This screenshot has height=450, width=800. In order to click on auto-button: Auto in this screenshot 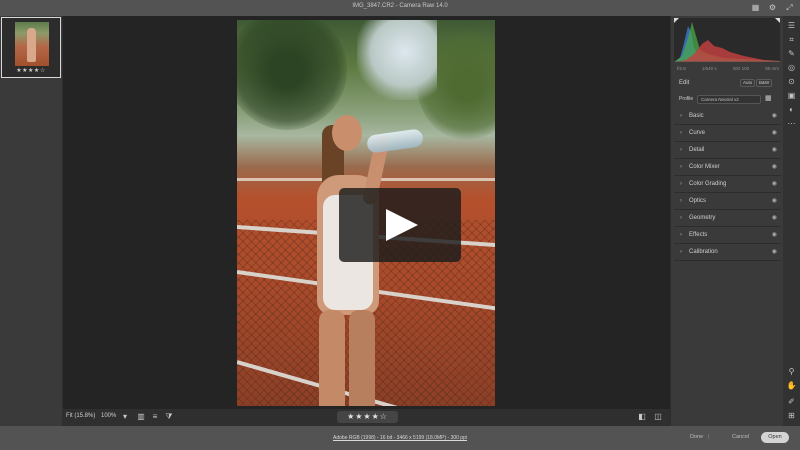, I will do `click(748, 83)`.